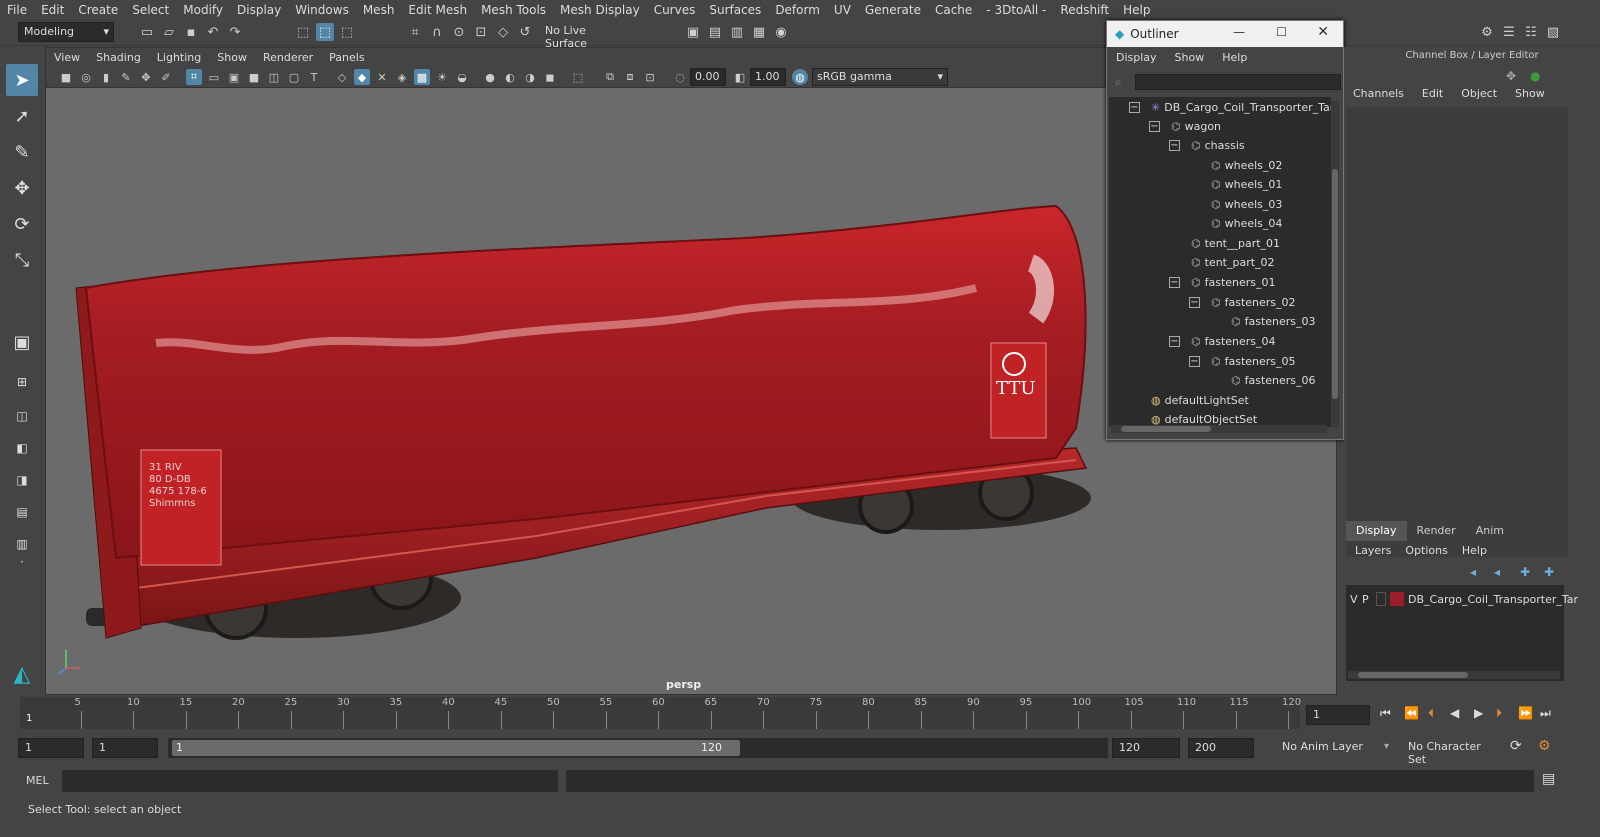 Image resolution: width=1600 pixels, height=837 pixels. I want to click on safe-action-icon: ▢, so click(294, 77).